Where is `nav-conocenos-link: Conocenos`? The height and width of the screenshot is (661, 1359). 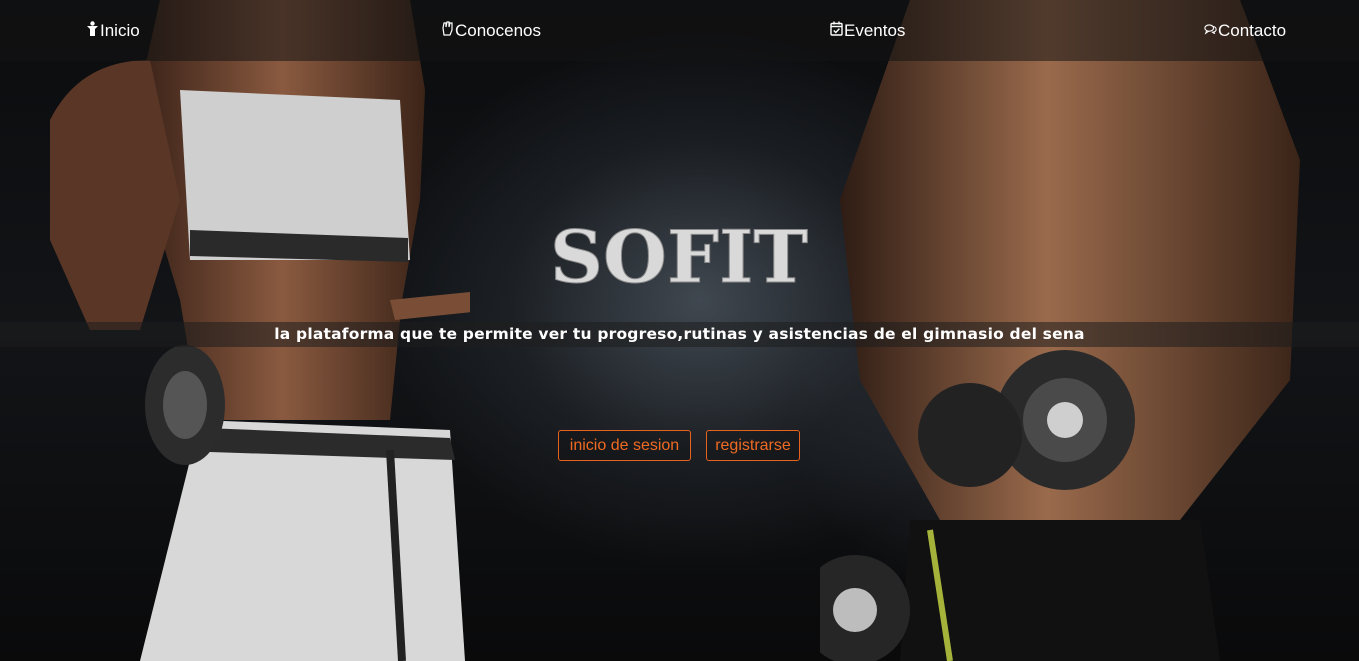 nav-conocenos-link: Conocenos is located at coordinates (491, 31).